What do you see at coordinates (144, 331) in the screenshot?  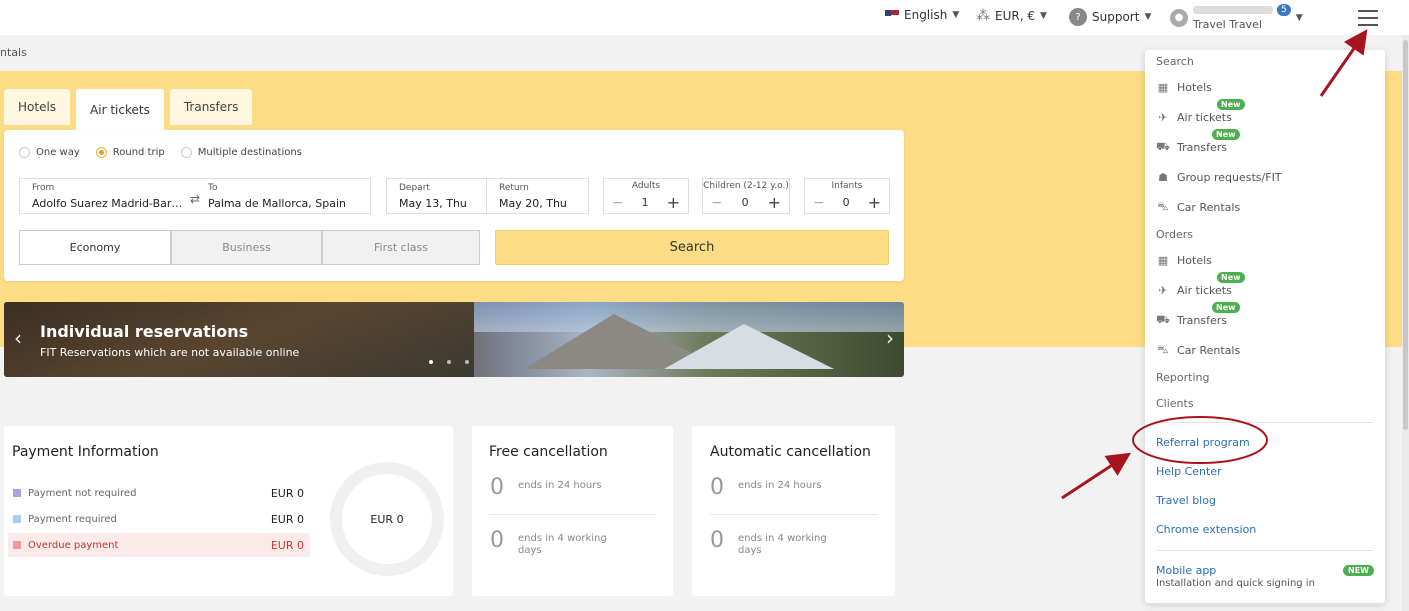 I see `banner-title: Individual reservations` at bounding box center [144, 331].